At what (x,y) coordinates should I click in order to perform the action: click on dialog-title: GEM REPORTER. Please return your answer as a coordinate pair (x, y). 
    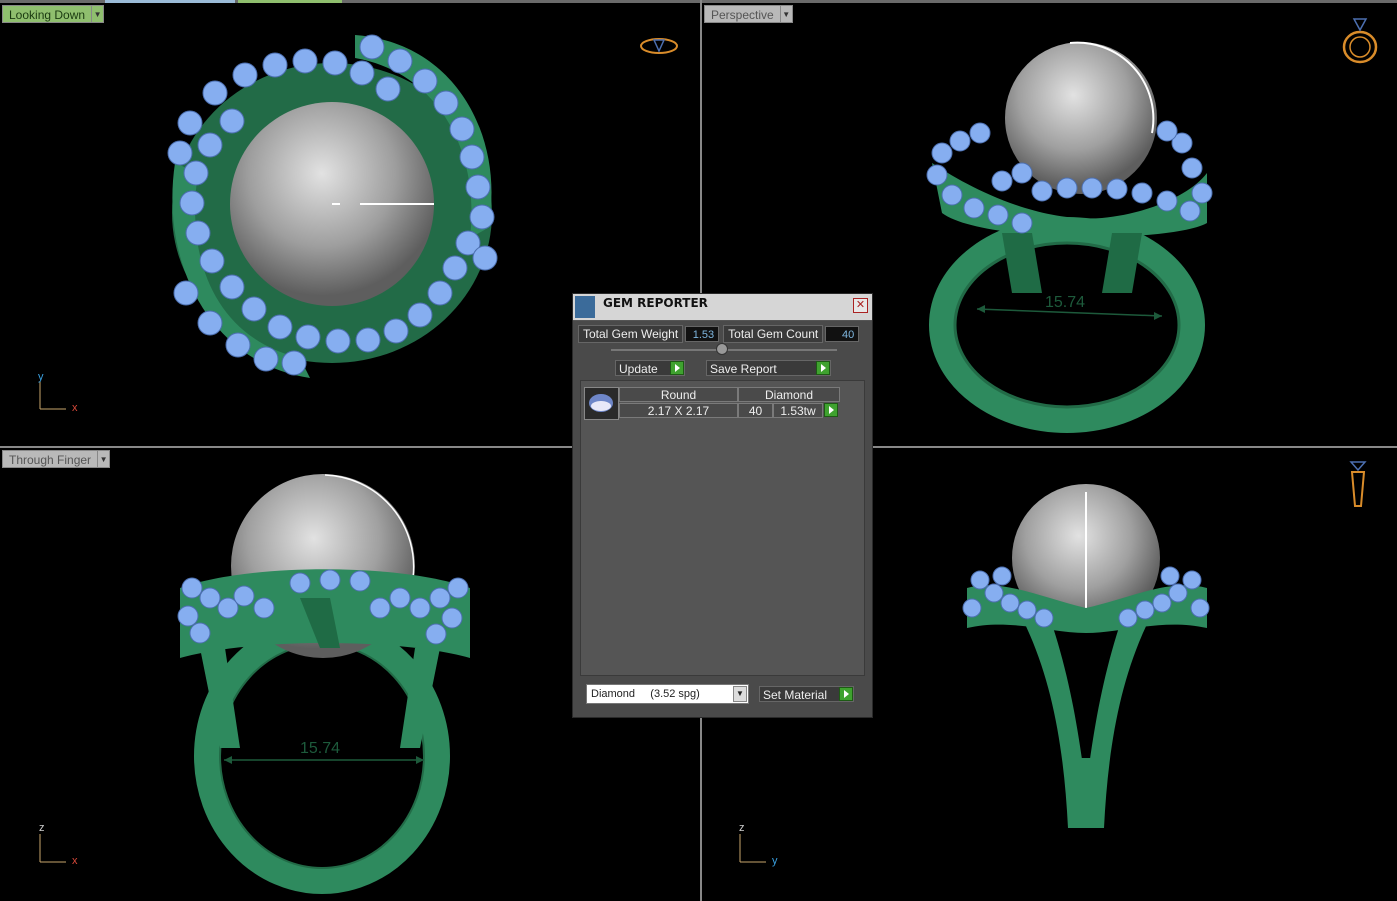
    Looking at the image, I should click on (655, 303).